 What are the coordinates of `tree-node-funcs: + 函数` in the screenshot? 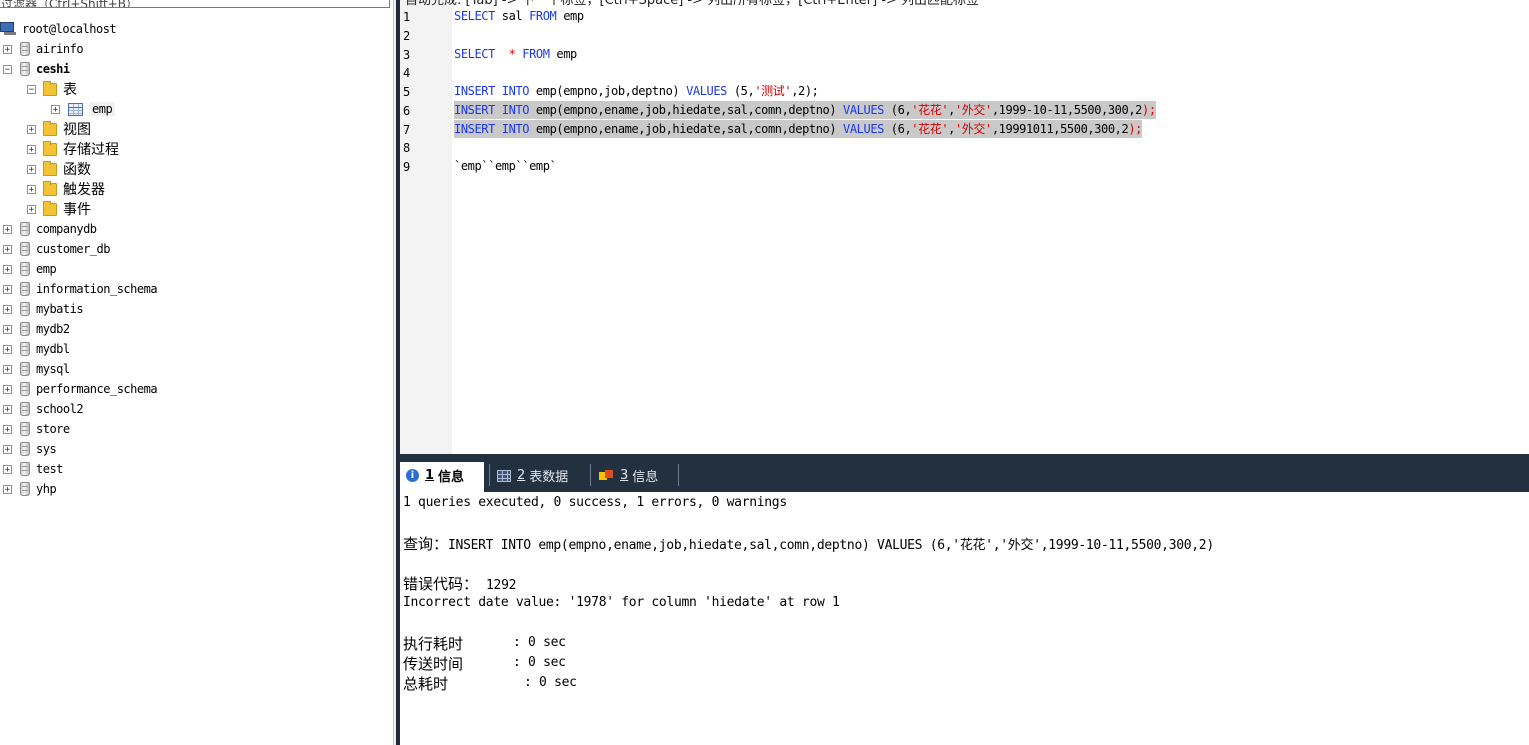 It's located at (59, 169).